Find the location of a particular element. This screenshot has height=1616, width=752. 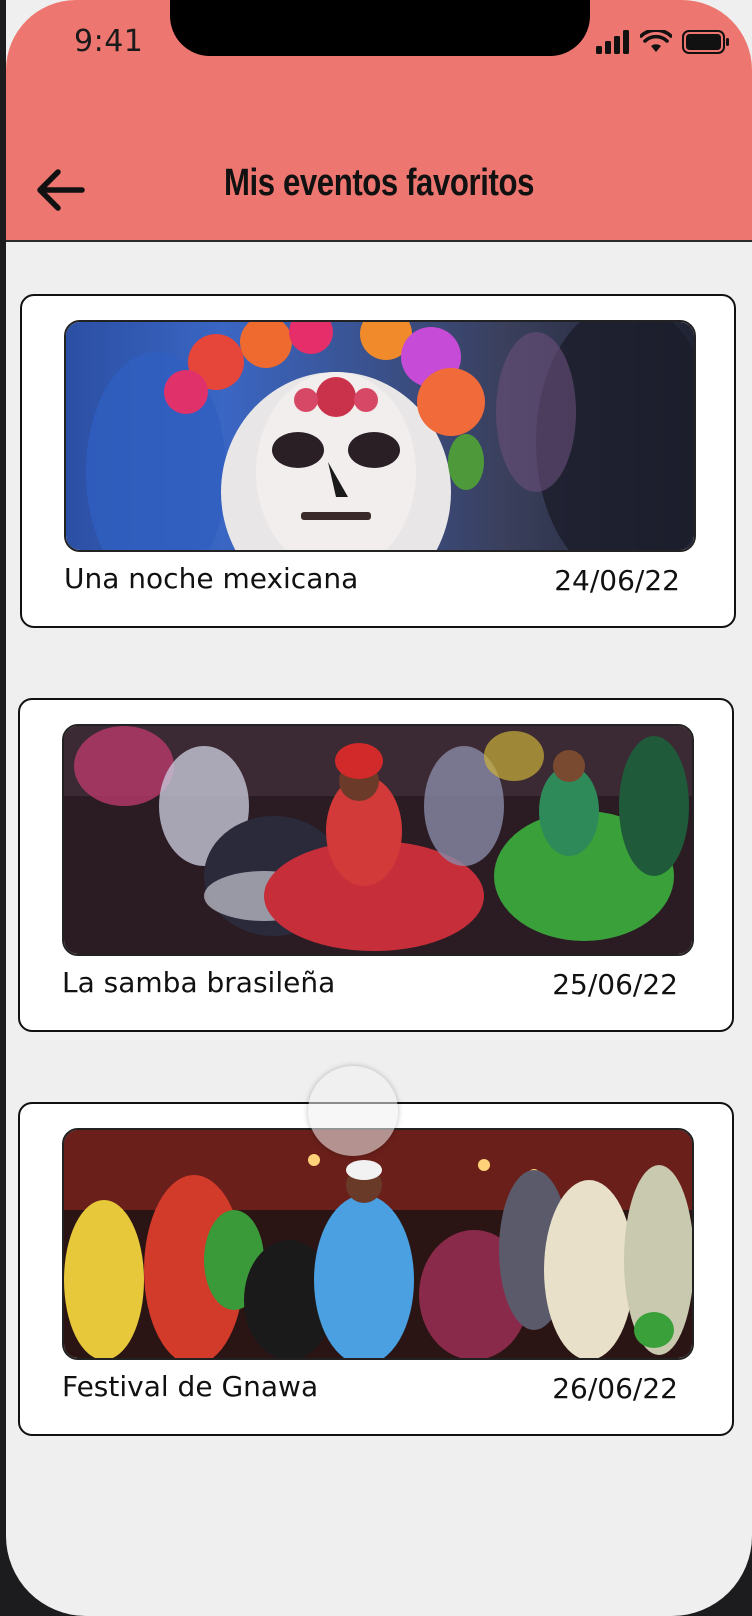

wifi-icon is located at coordinates (656, 43).